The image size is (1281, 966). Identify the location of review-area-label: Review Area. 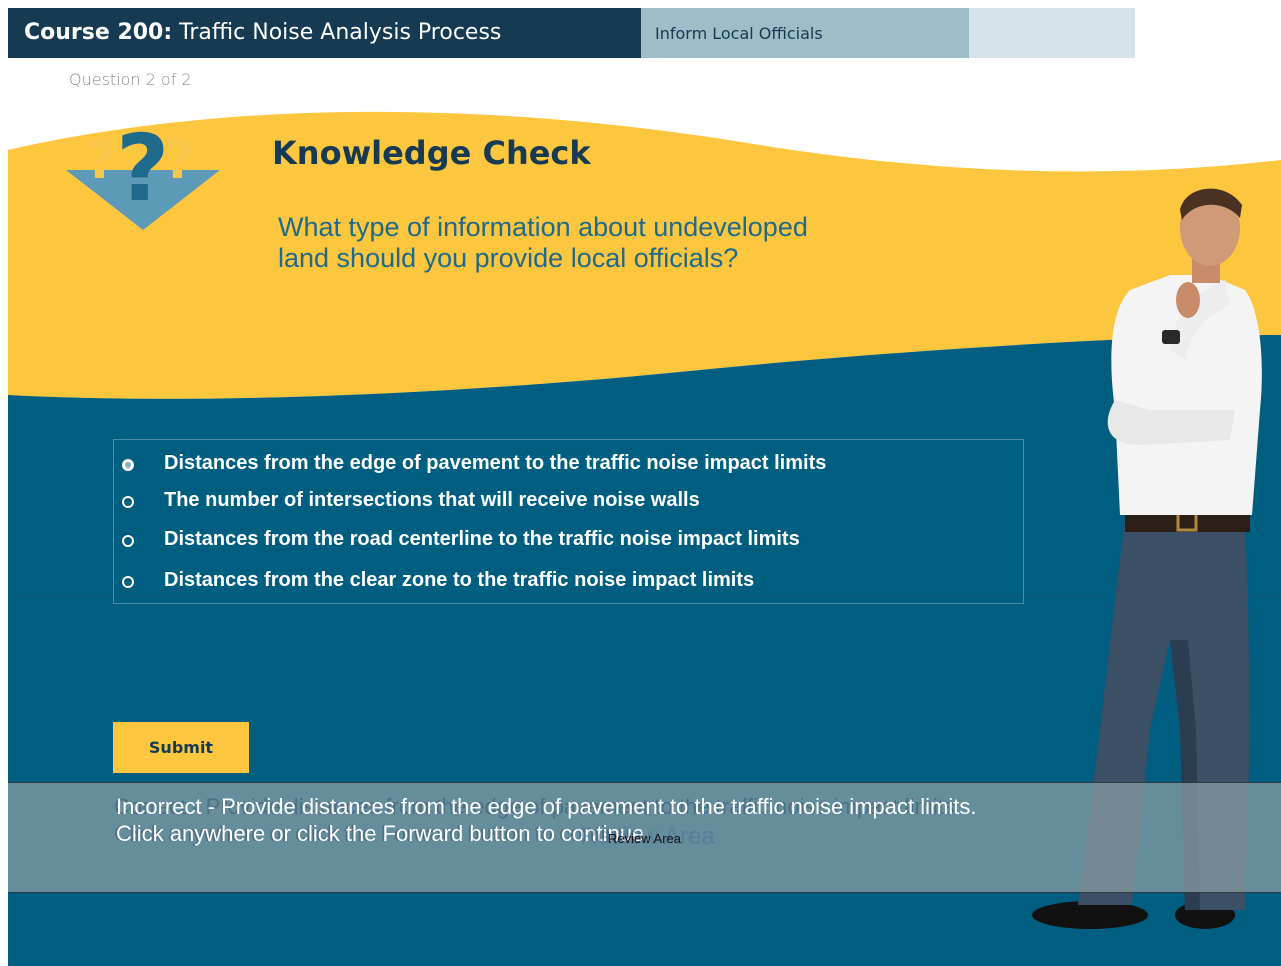
(644, 838).